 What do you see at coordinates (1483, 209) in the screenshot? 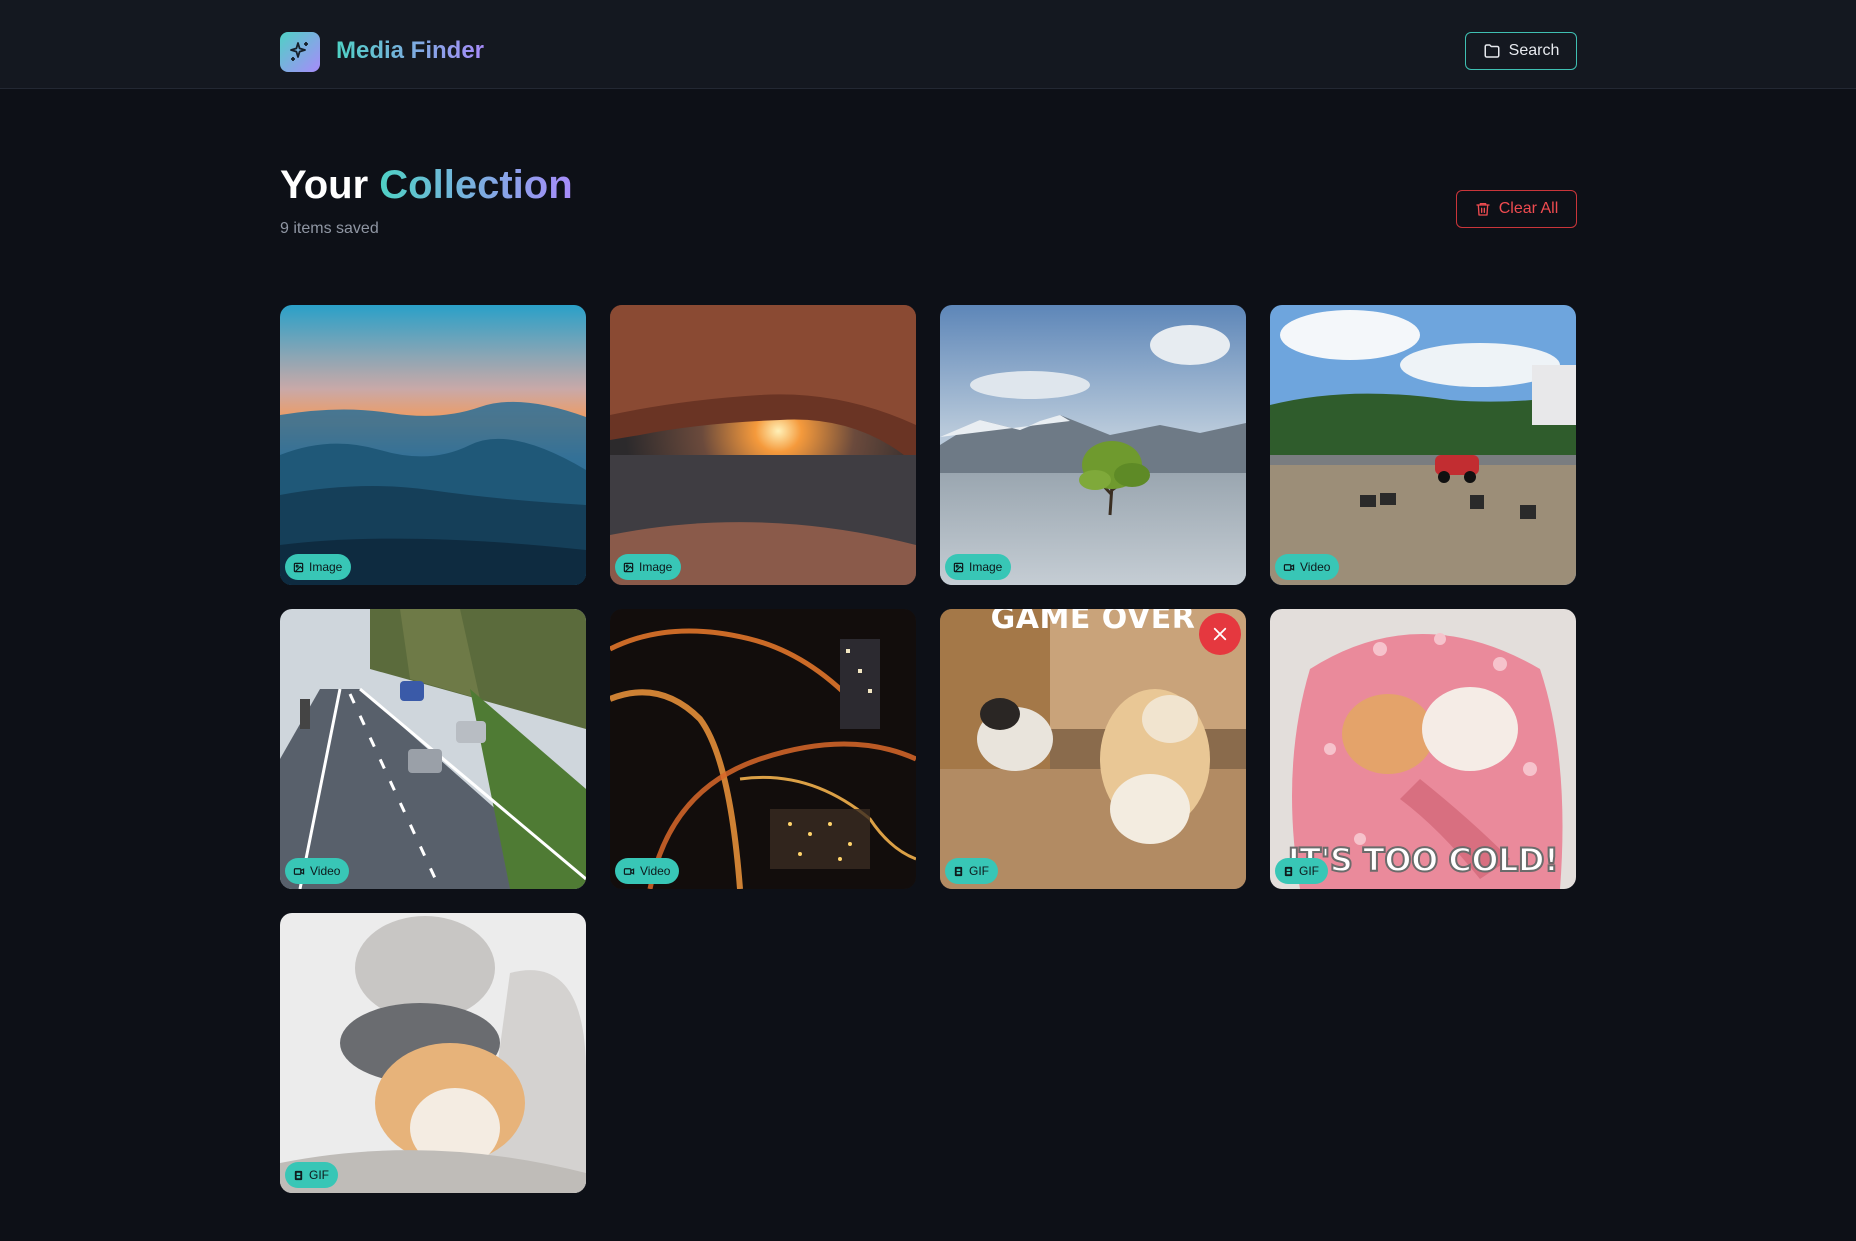
I see `trash-icon` at bounding box center [1483, 209].